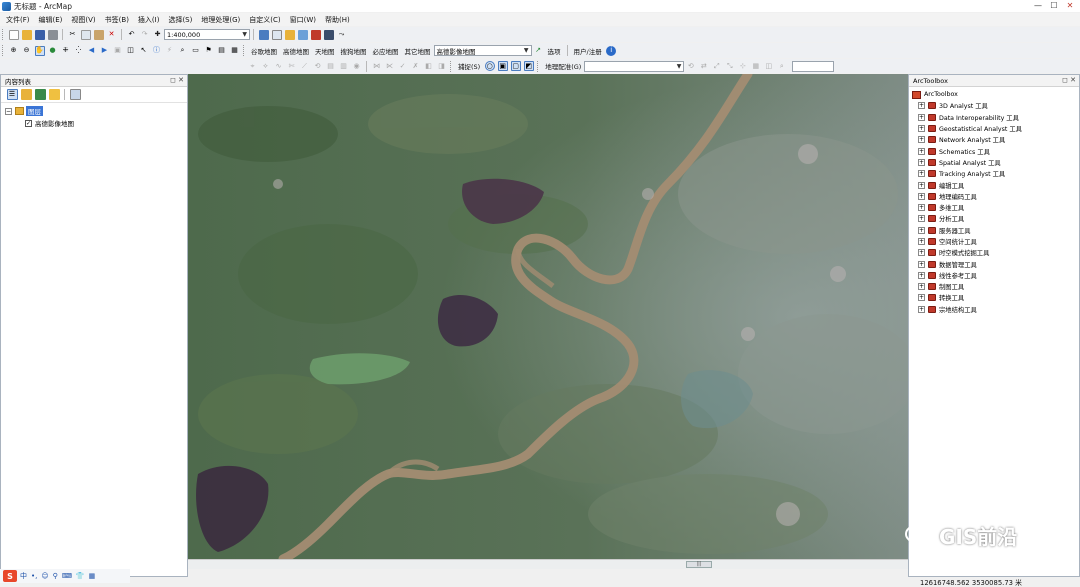  I want to click on close-icon: ✕, so click(181, 80).